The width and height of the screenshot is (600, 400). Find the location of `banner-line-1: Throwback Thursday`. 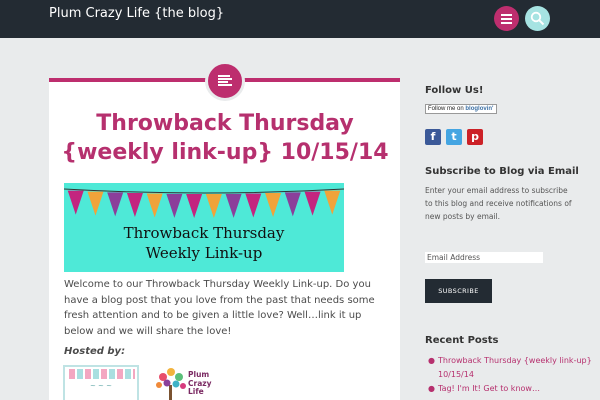

banner-line-1: Throwback Thursday is located at coordinates (204, 233).